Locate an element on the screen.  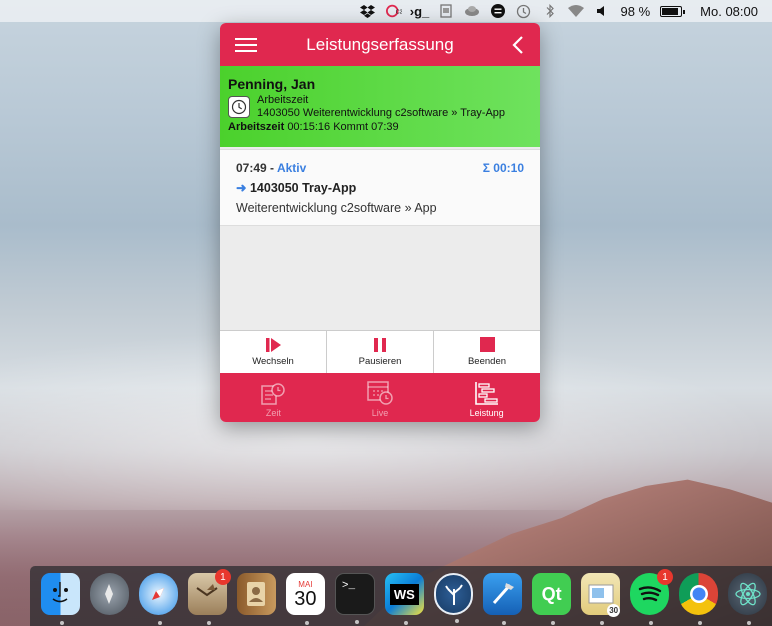
dropbox-icon is located at coordinates (368, 11).